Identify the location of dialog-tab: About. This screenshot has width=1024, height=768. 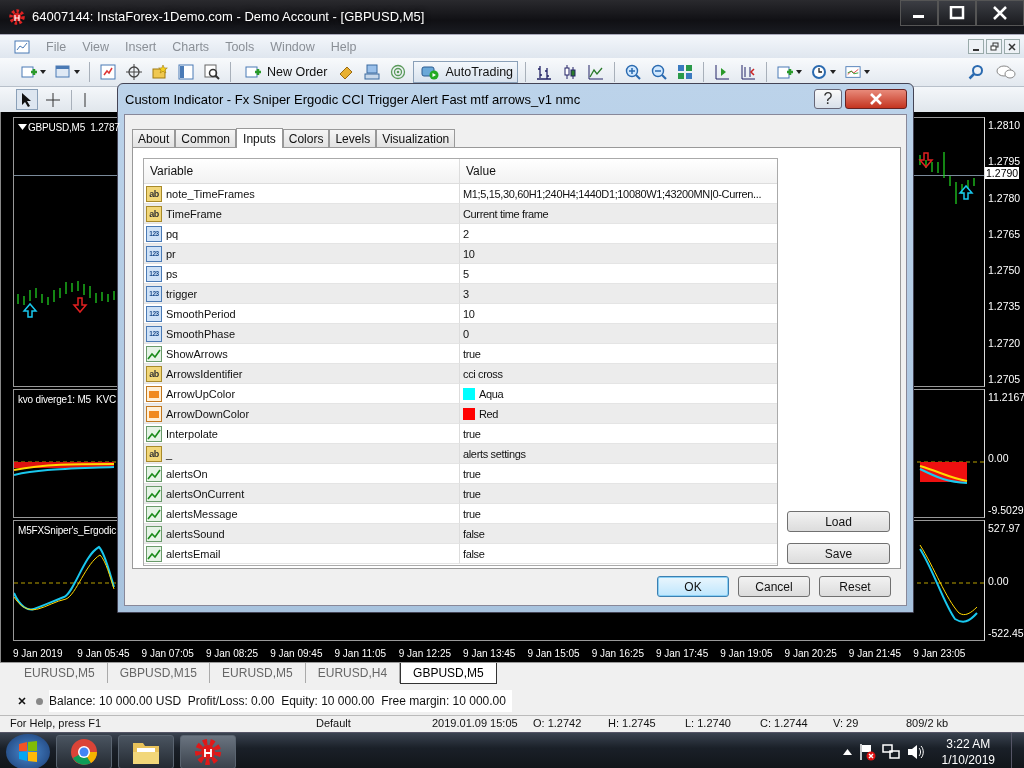
(154, 138).